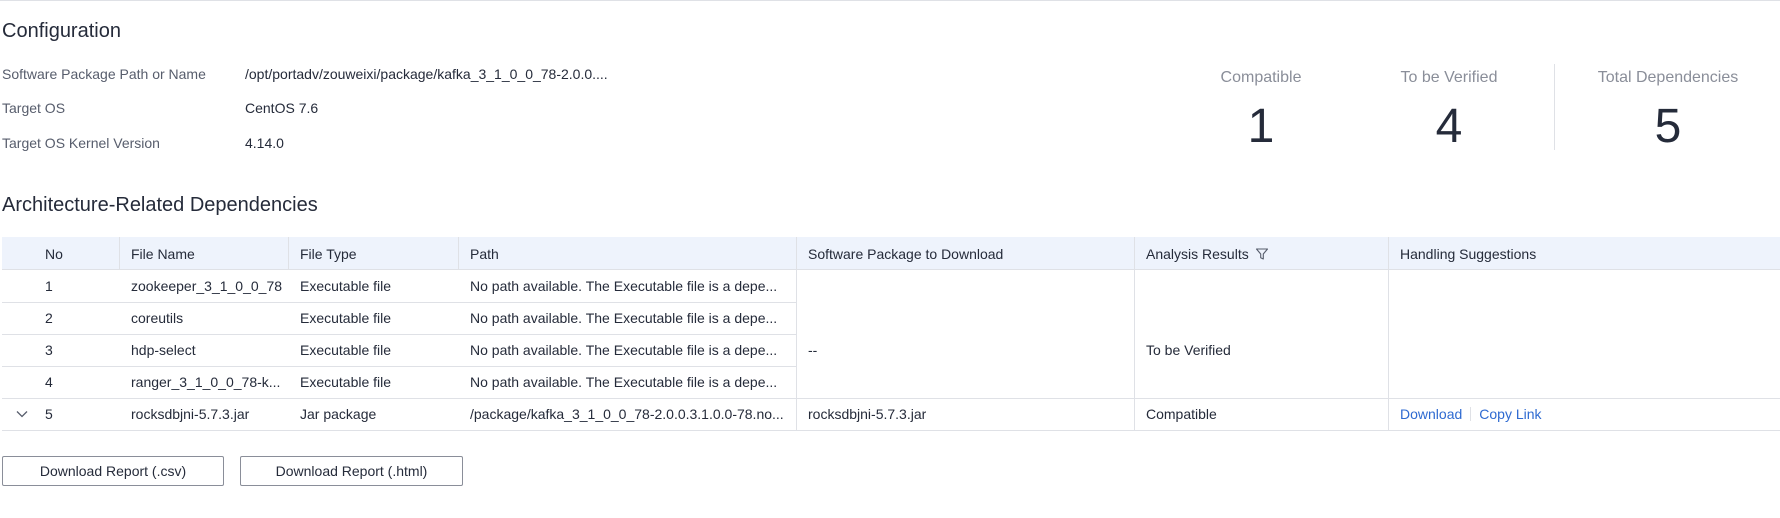 The image size is (1780, 518). What do you see at coordinates (264, 143) in the screenshot?
I see `config-value-kernel-version: 4.14.0` at bounding box center [264, 143].